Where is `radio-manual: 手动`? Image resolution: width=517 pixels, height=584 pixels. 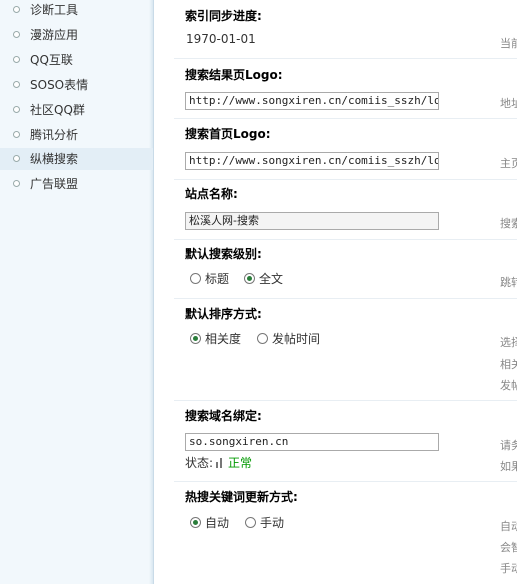
radio-manual: 手动 is located at coordinates (264, 522).